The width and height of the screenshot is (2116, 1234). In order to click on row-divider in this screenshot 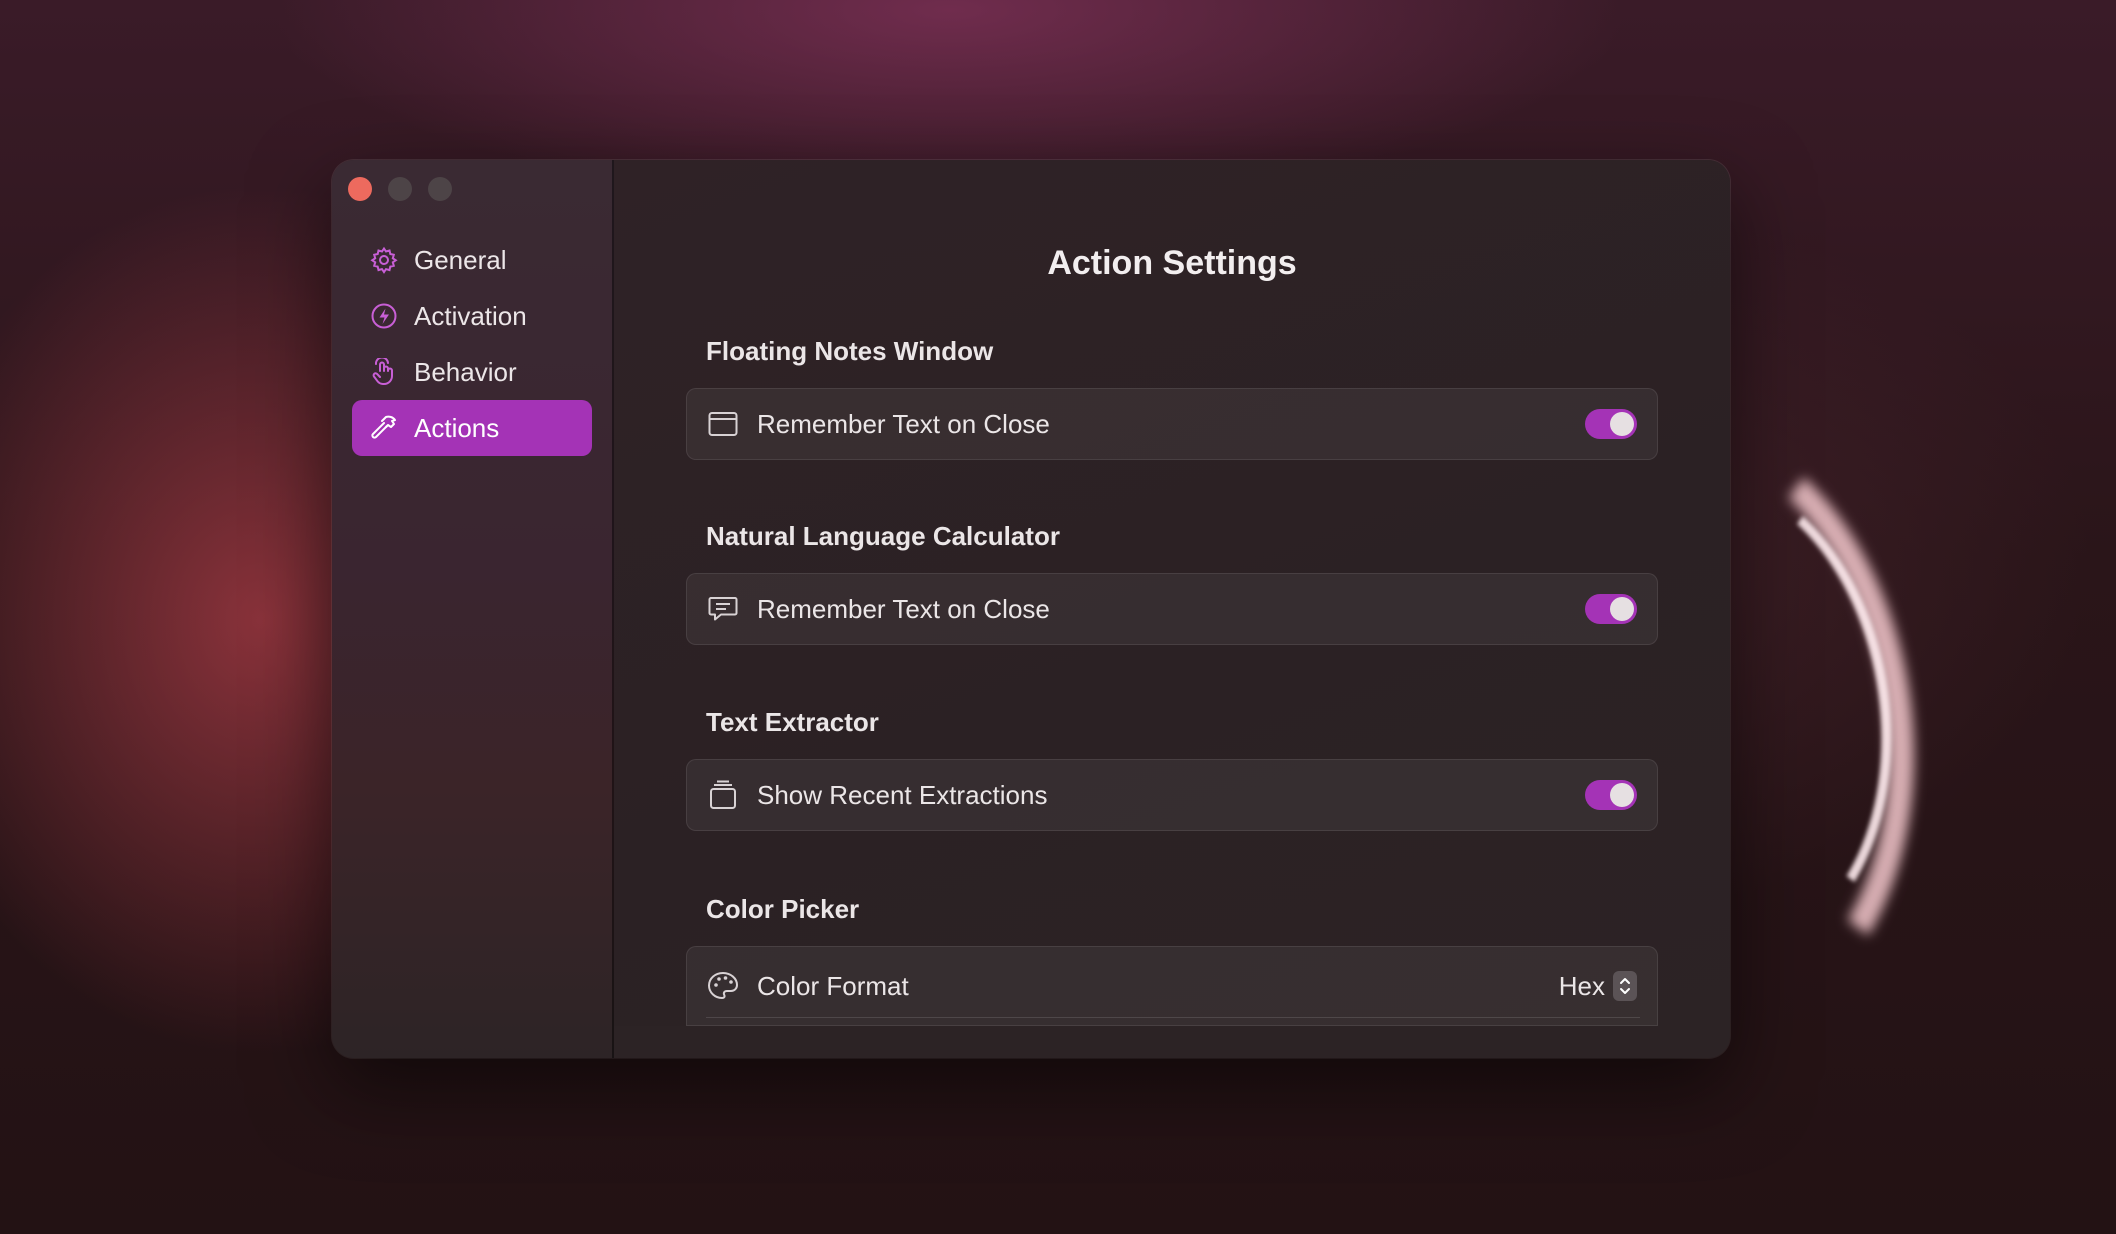, I will do `click(1173, 1017)`.